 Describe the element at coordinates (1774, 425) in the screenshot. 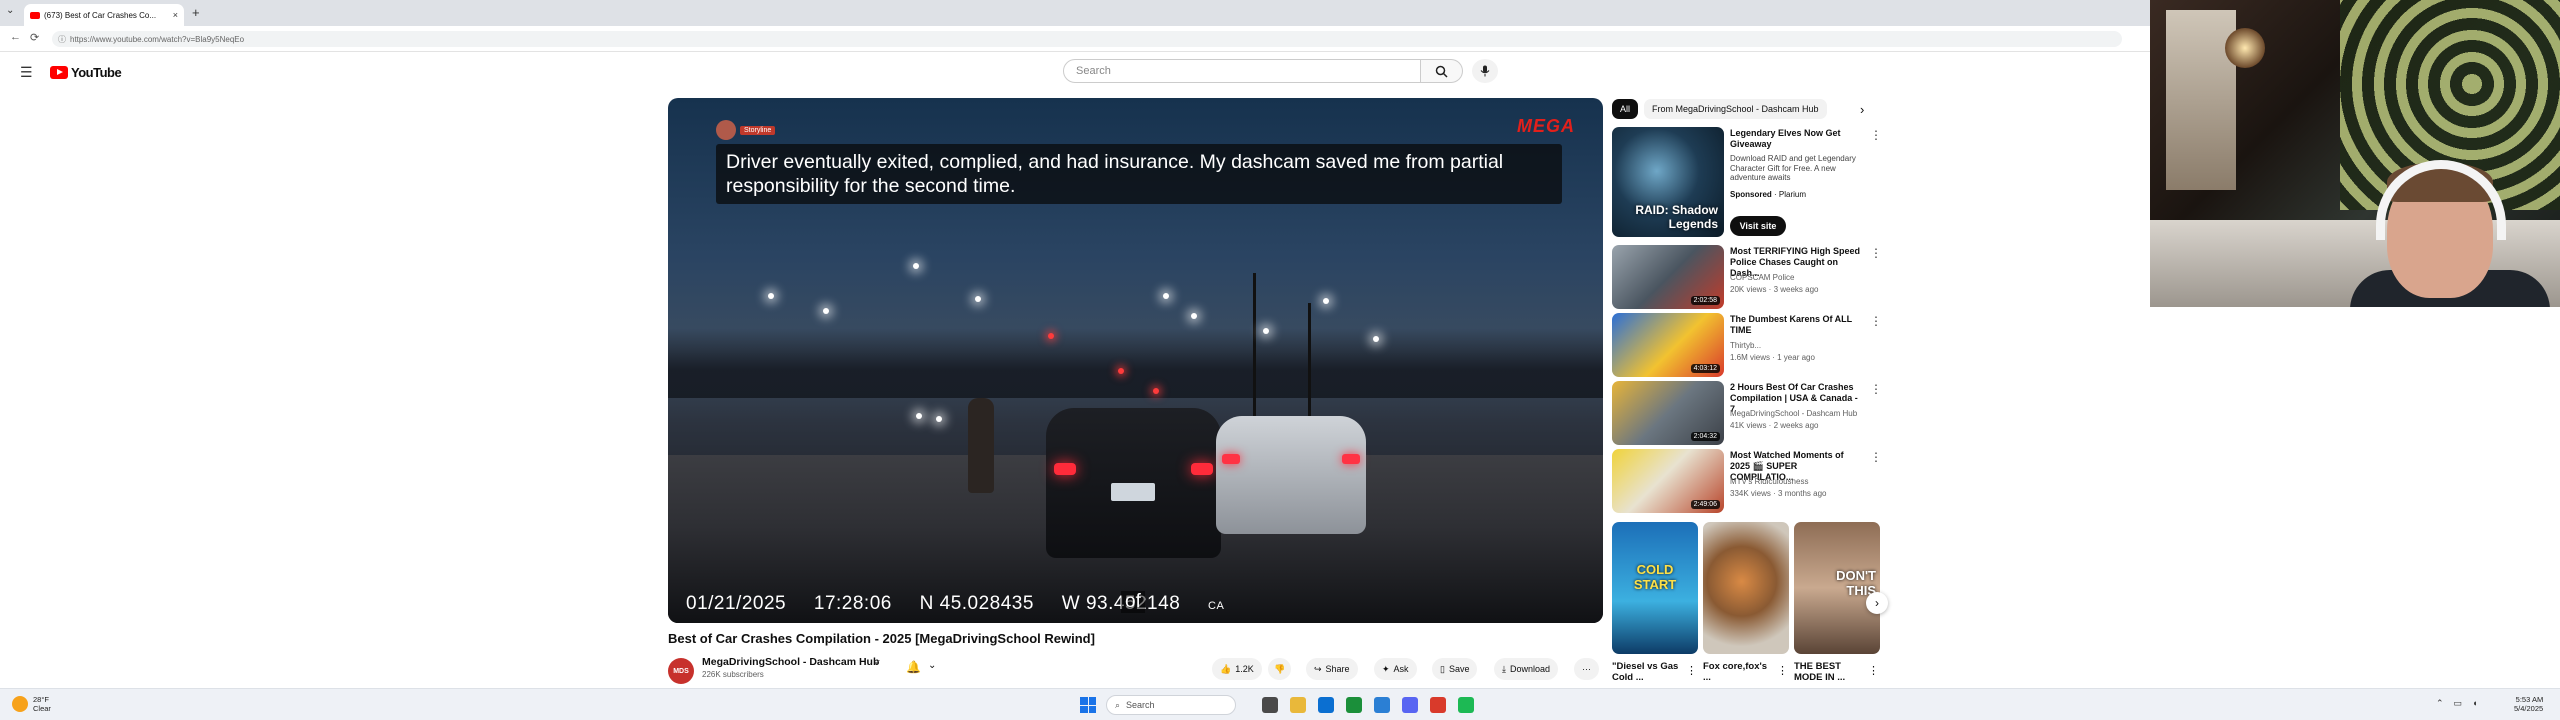

I see `recommendation-meta: 41K views · 2 weeks ago` at that location.